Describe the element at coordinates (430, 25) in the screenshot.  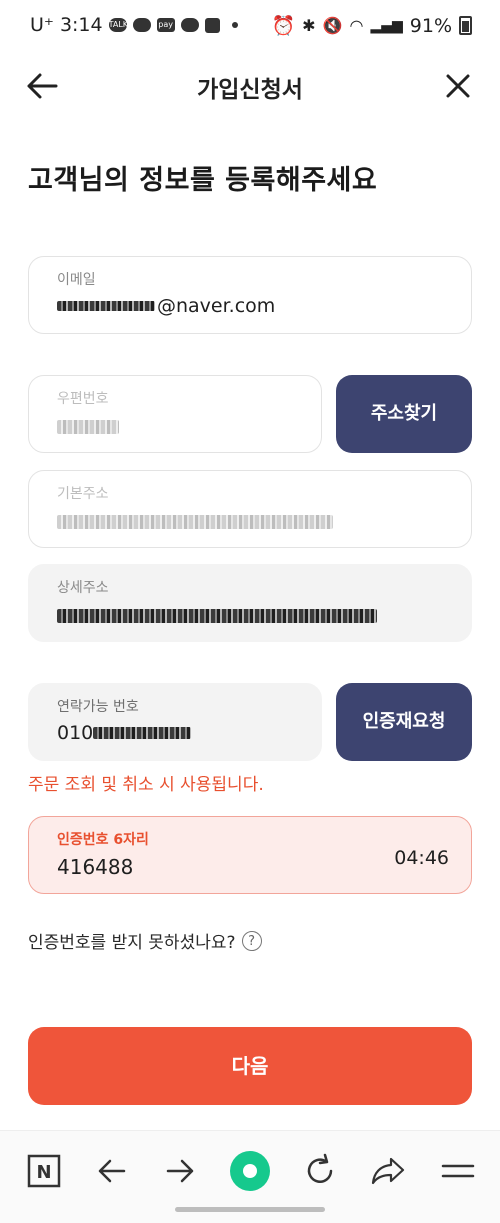
I see `battery-percent: 91%` at that location.